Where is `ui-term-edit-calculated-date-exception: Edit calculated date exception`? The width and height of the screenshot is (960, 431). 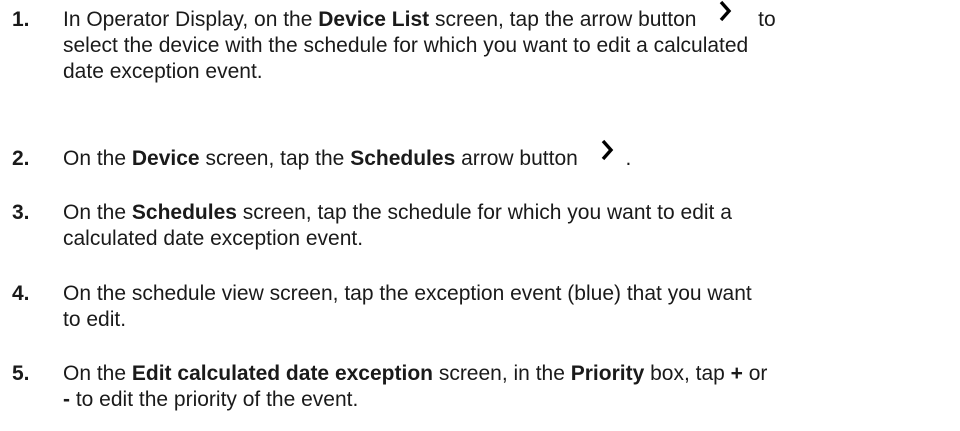 ui-term-edit-calculated-date-exception: Edit calculated date exception is located at coordinates (282, 373).